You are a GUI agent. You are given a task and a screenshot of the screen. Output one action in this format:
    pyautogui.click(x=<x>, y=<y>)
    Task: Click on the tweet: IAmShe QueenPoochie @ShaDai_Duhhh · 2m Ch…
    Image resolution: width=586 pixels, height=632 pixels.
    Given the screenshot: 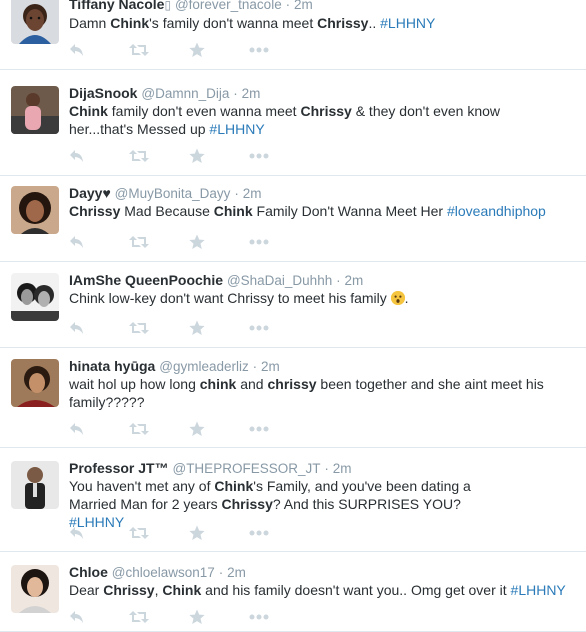 What is the action you would take?
    pyautogui.click(x=293, y=305)
    